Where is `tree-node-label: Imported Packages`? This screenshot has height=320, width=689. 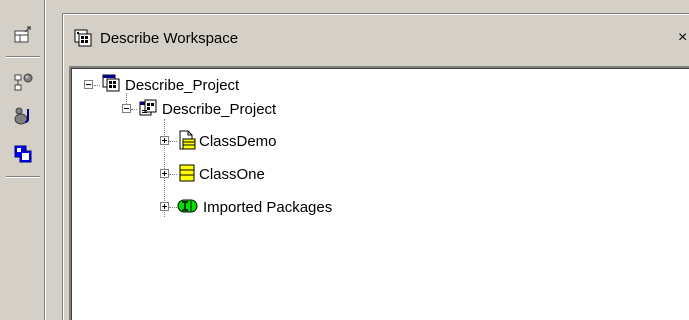 tree-node-label: Imported Packages is located at coordinates (268, 207).